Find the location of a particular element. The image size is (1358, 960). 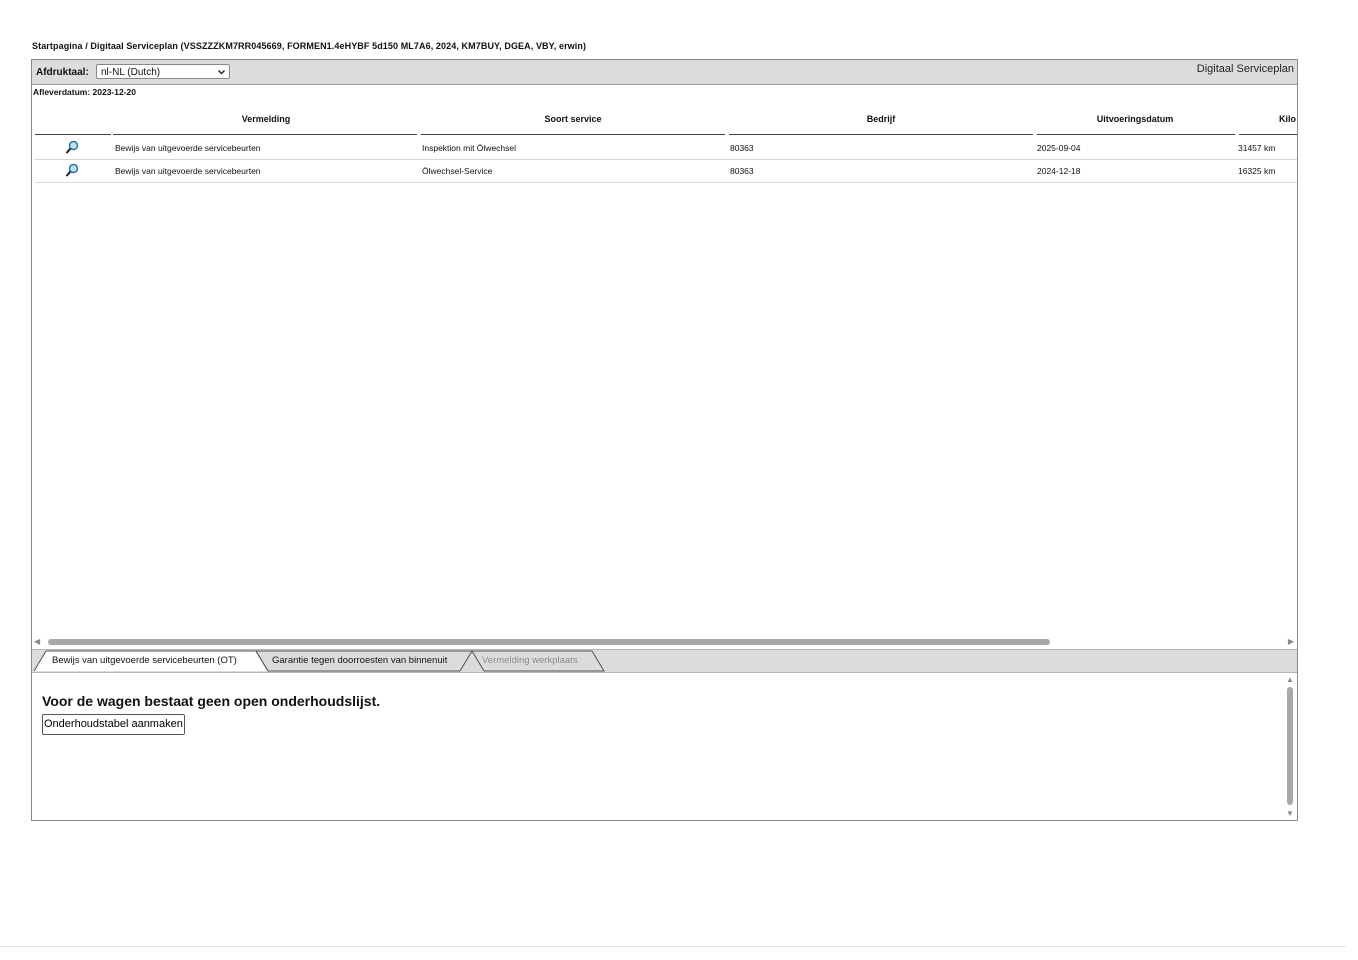

chevron-down-icon is located at coordinates (221, 74).